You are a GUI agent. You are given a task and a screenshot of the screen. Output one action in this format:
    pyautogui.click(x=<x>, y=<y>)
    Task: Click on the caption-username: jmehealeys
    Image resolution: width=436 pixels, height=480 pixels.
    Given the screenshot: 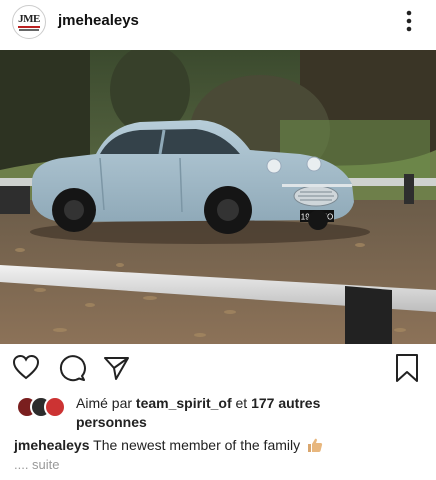 What is the action you would take?
    pyautogui.click(x=52, y=445)
    